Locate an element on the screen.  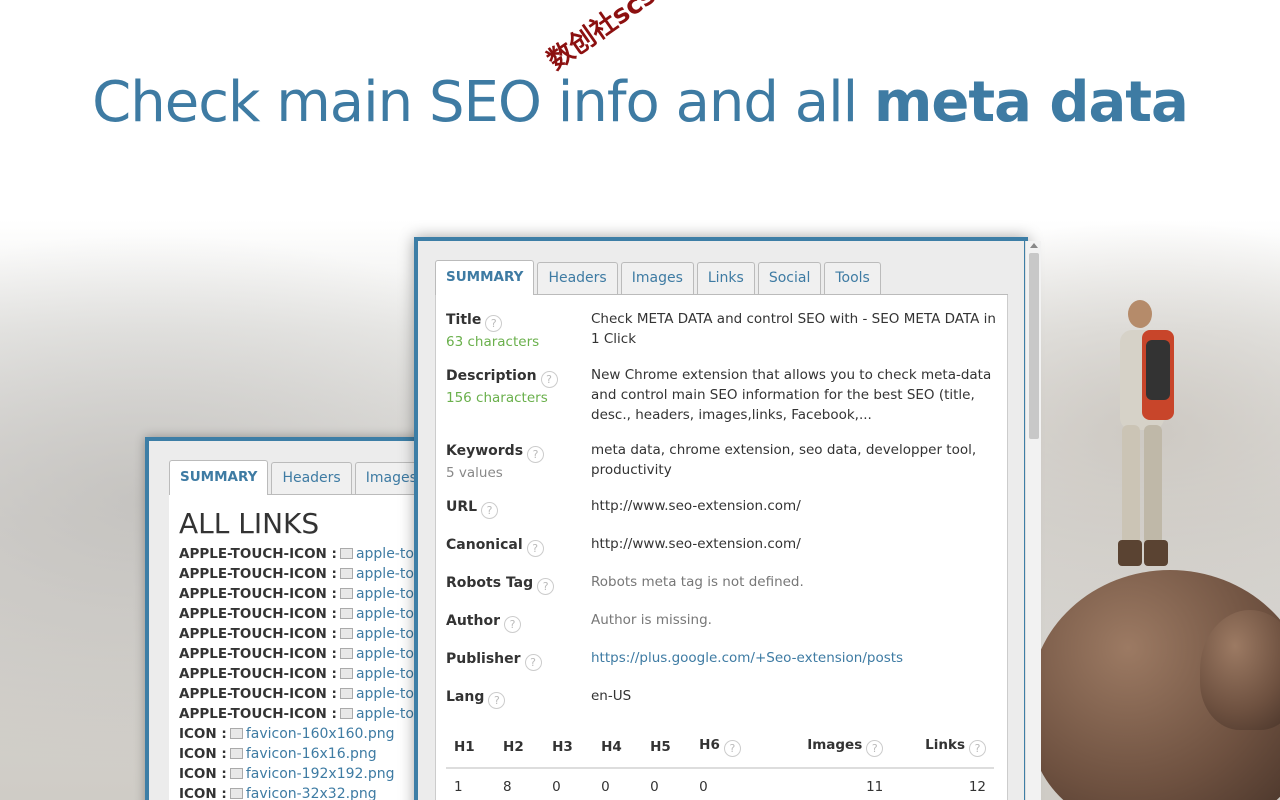
stats-header-h6: H6? is located at coordinates (730, 749).